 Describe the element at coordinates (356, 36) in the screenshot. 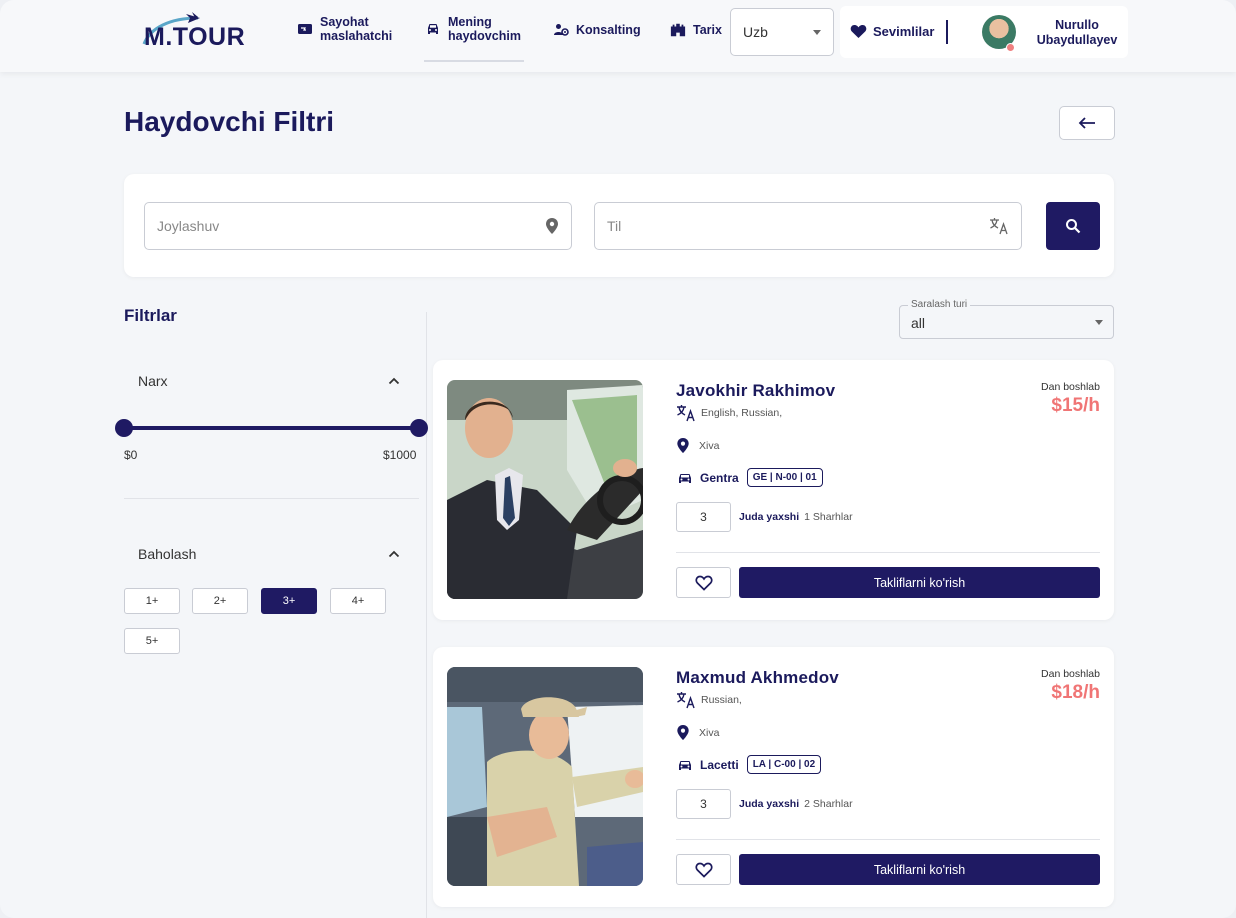

I see `nav-travel-advisor-label-2: maslahatchi` at that location.